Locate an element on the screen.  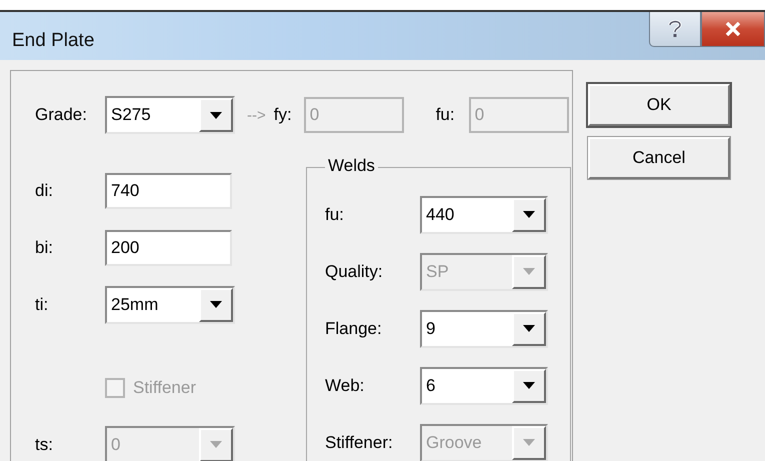
dropdown: 25mm is located at coordinates (170, 305).